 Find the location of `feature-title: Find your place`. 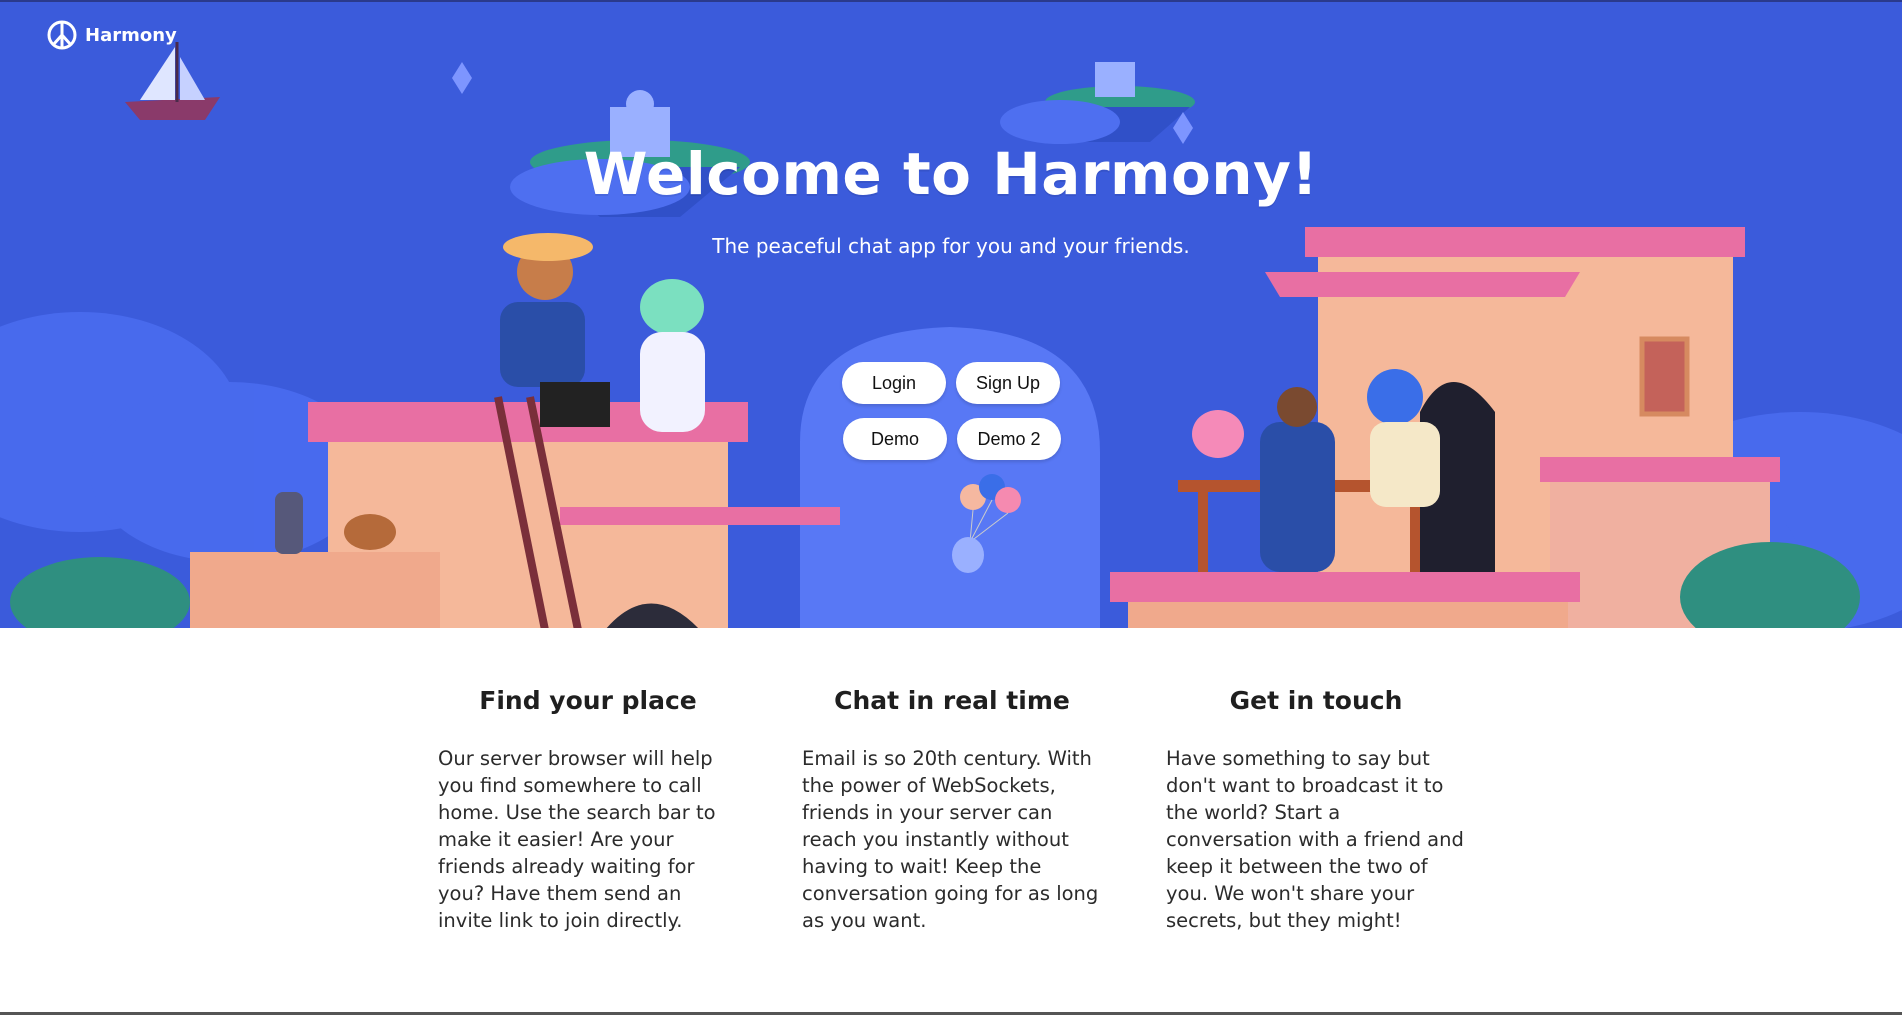

feature-title: Find your place is located at coordinates (588, 700).